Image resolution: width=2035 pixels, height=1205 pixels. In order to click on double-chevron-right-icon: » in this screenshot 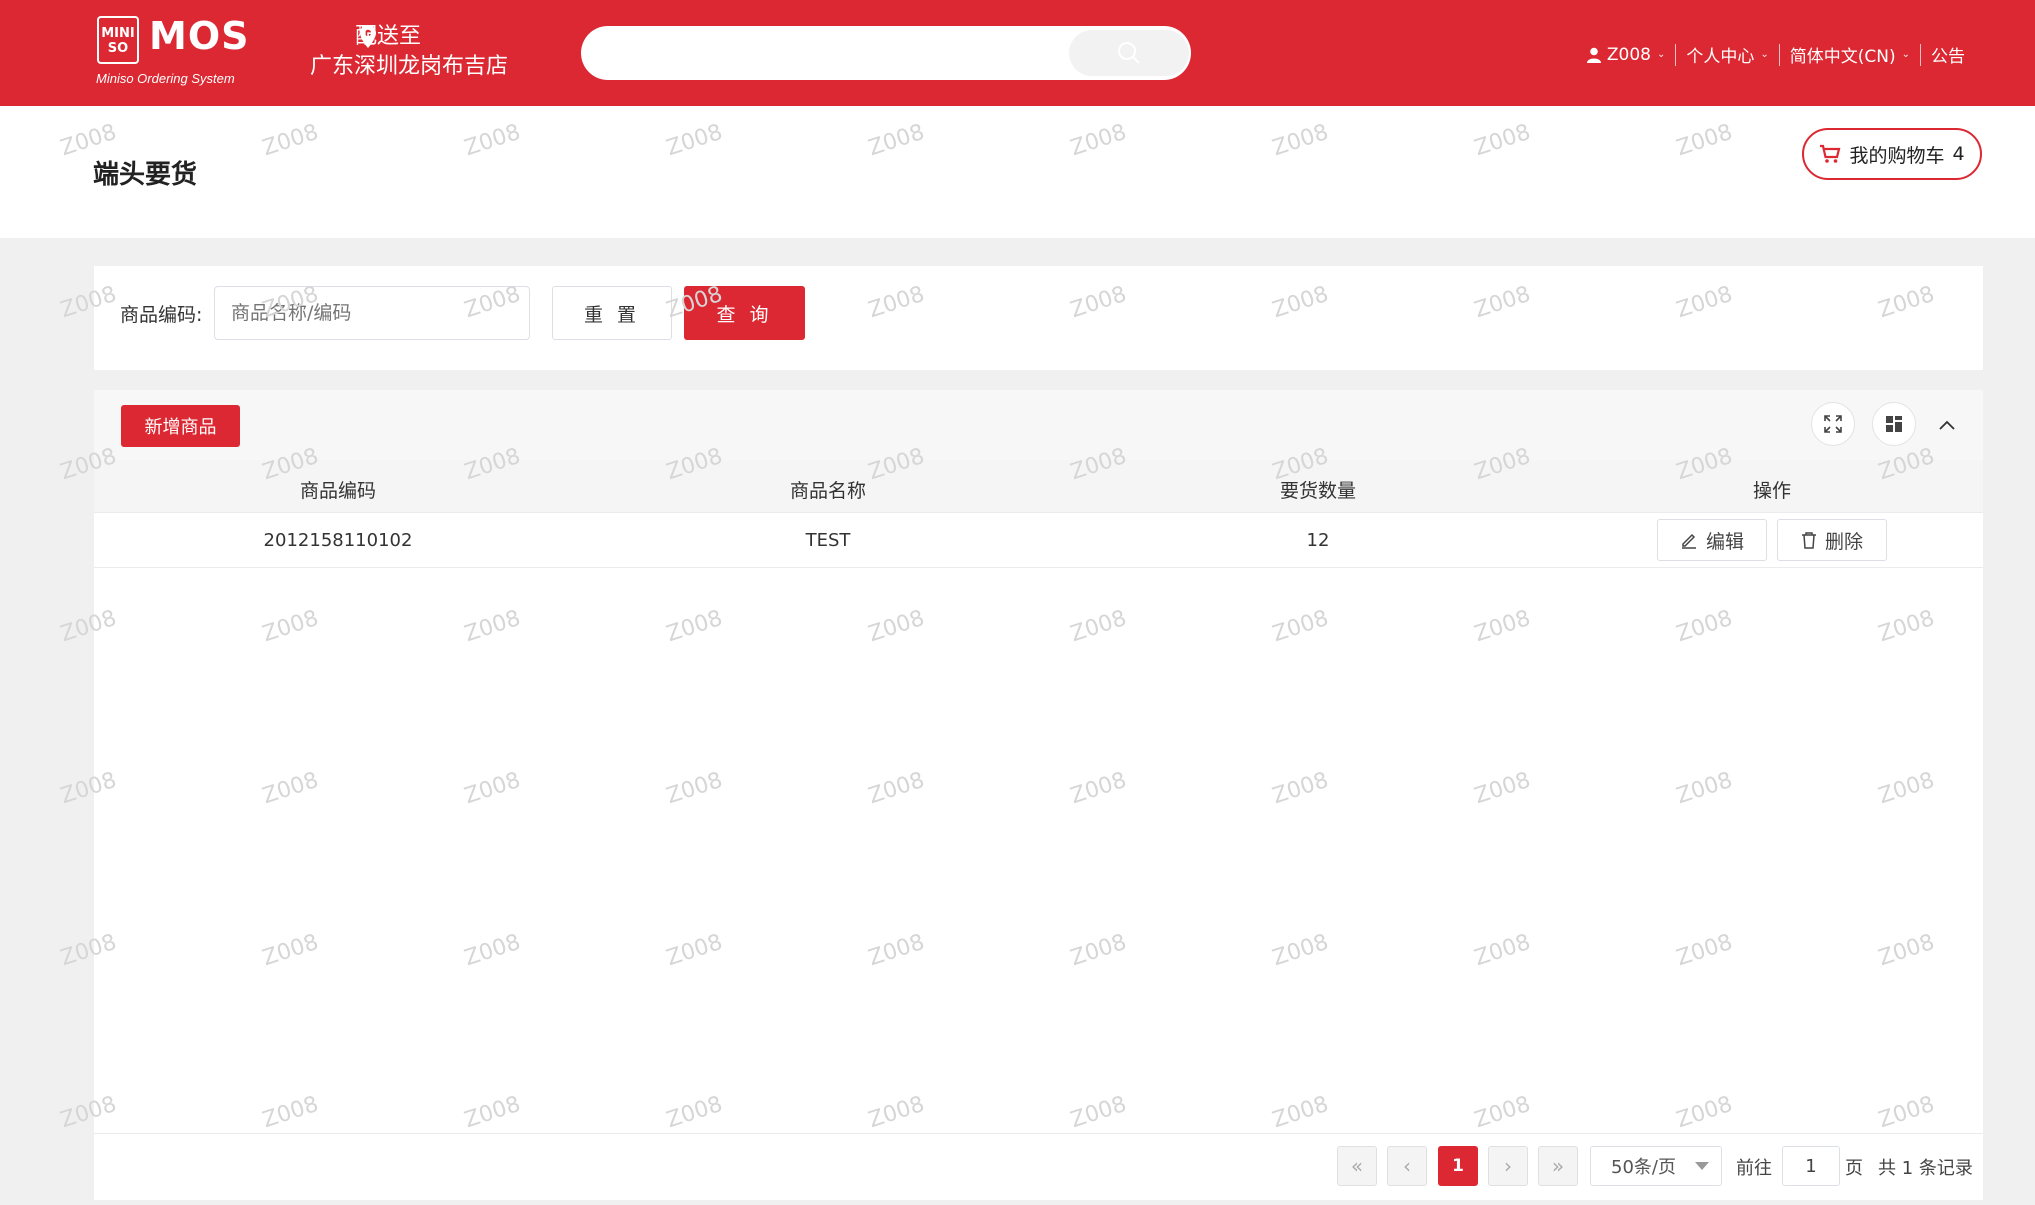, I will do `click(1558, 1166)`.